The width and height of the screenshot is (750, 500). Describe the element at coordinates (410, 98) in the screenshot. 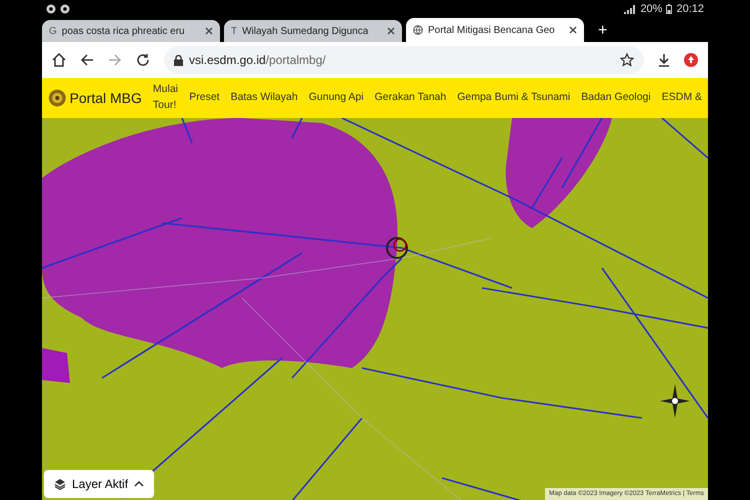

I see `nav-link: Gerakan Tanah` at that location.